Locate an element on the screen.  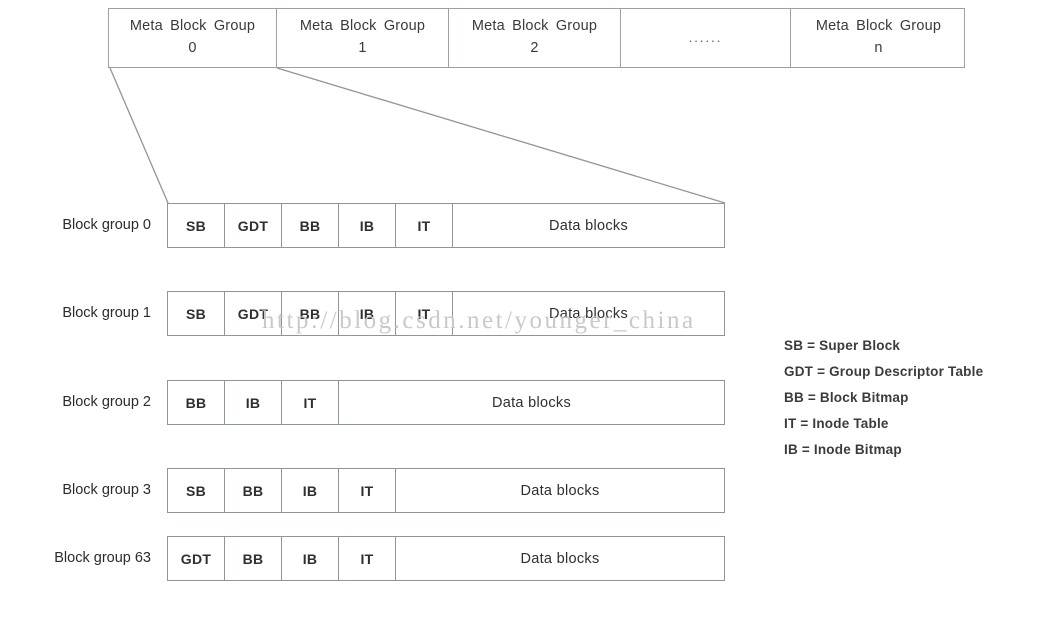
legend-key: SB is located at coordinates (794, 345).